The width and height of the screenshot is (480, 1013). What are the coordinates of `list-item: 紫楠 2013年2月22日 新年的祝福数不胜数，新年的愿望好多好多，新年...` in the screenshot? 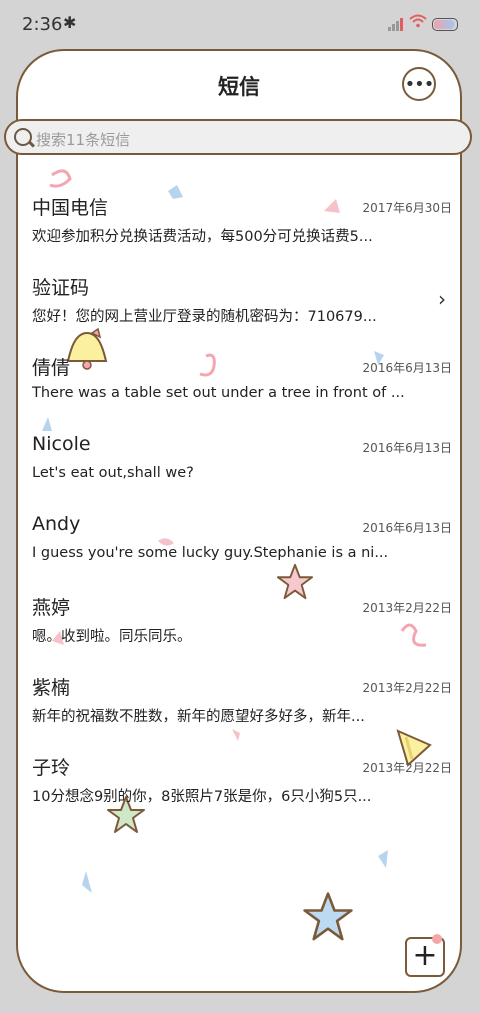 It's located at (242, 707).